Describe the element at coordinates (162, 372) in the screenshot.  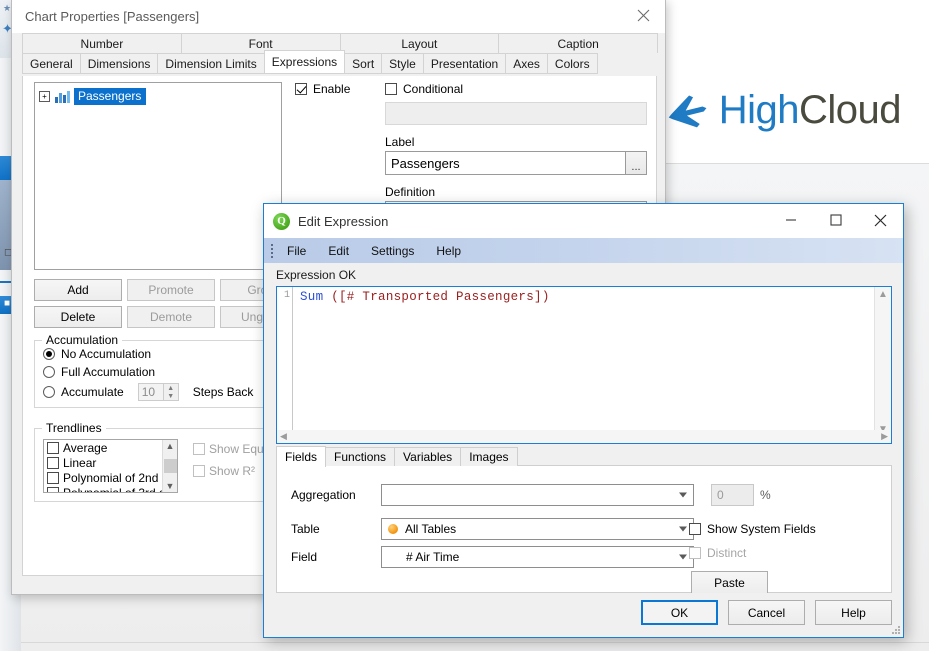
I see `radio-full-accumulation: Full Accumulation` at that location.